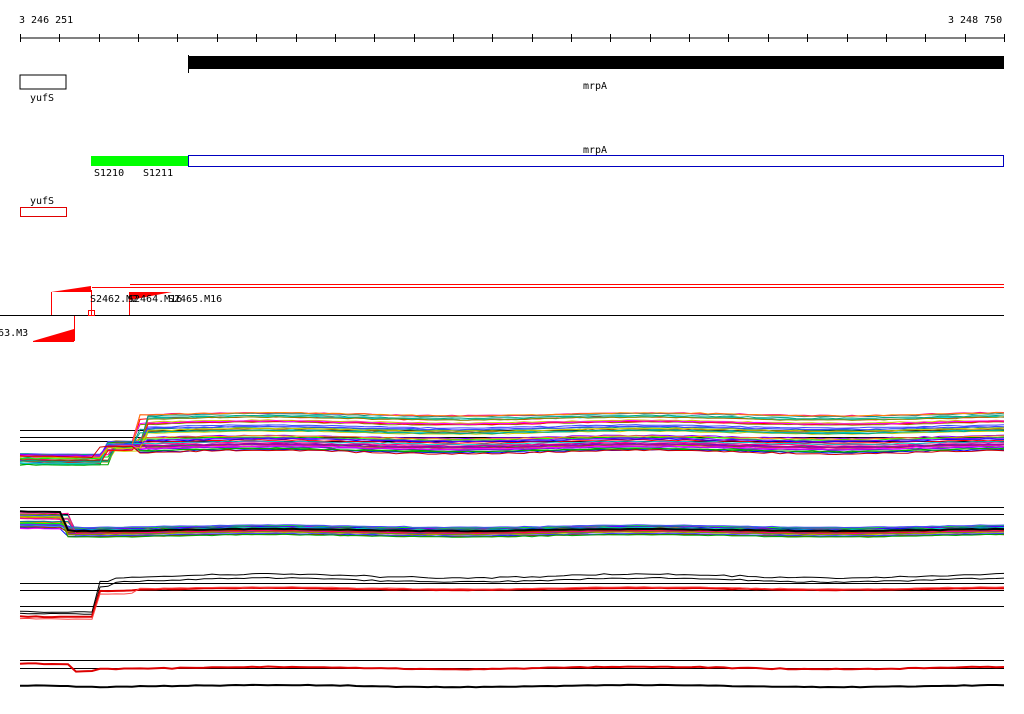 Image resolution: width=1024 pixels, height=714 pixels. I want to click on gene-mrpA-top, so click(596, 62).